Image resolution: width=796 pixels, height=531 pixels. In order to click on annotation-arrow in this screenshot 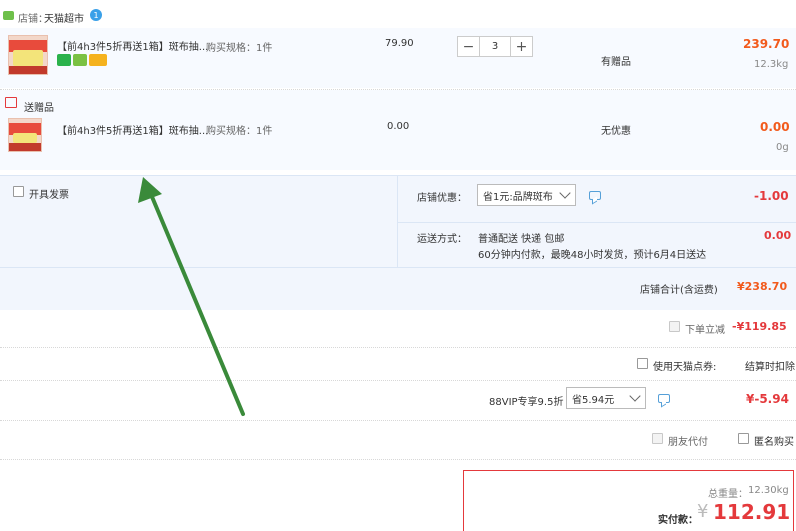, I will do `click(191, 296)`.